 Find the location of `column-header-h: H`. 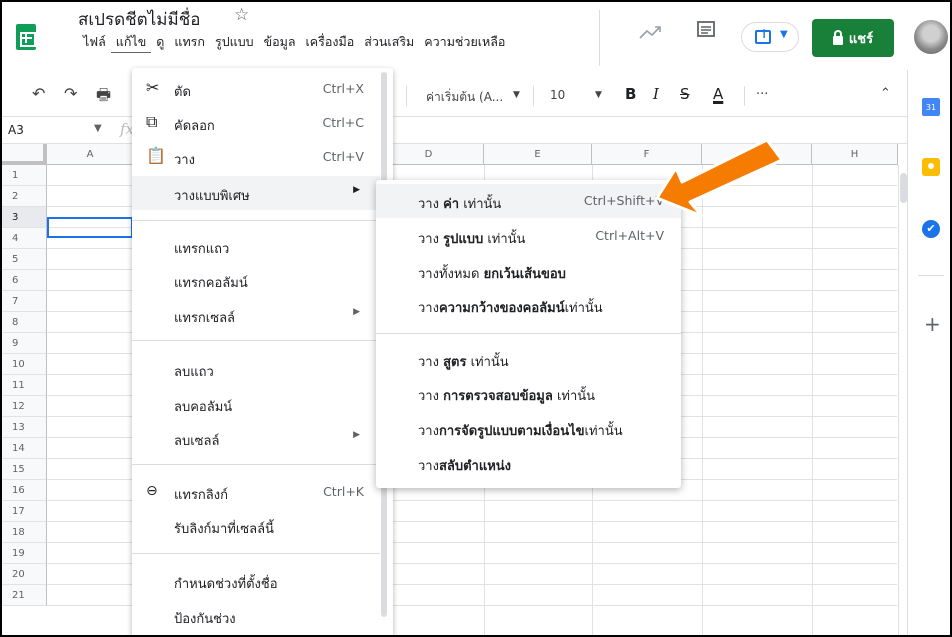

column-header-h: H is located at coordinates (855, 154).